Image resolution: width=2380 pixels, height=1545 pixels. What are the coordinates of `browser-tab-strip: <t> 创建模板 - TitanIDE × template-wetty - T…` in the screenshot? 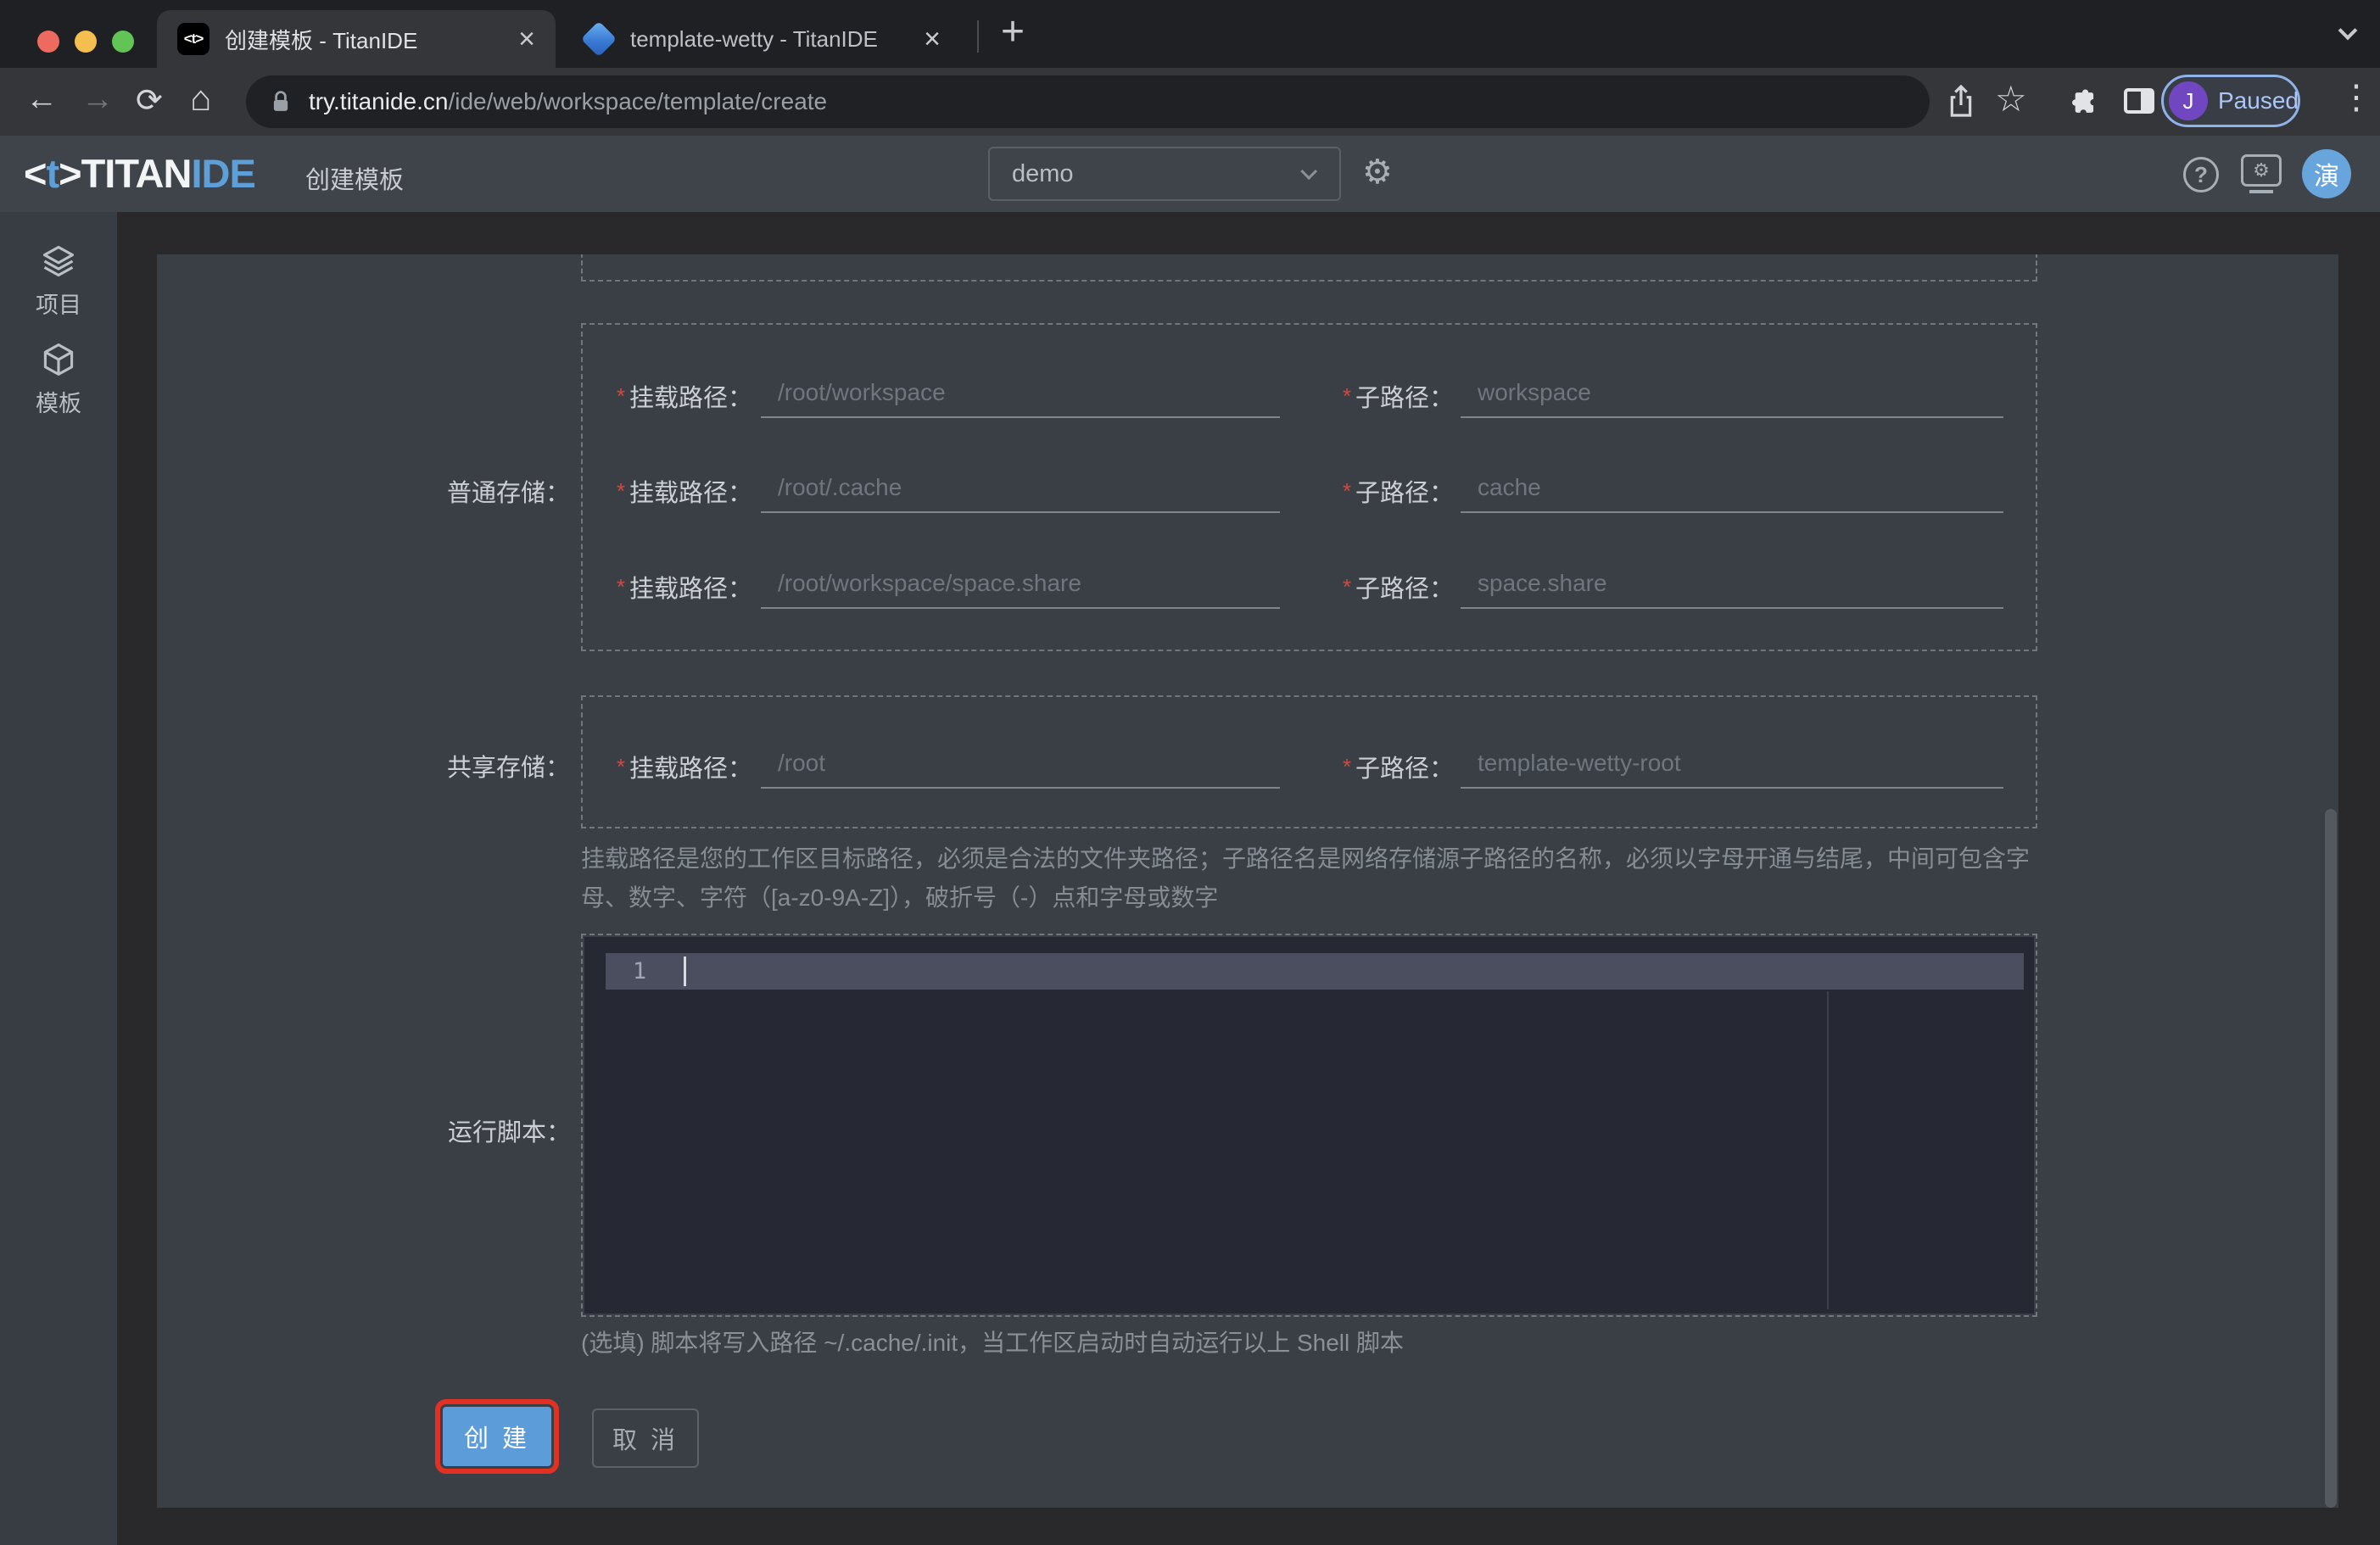 It's located at (1190, 34).